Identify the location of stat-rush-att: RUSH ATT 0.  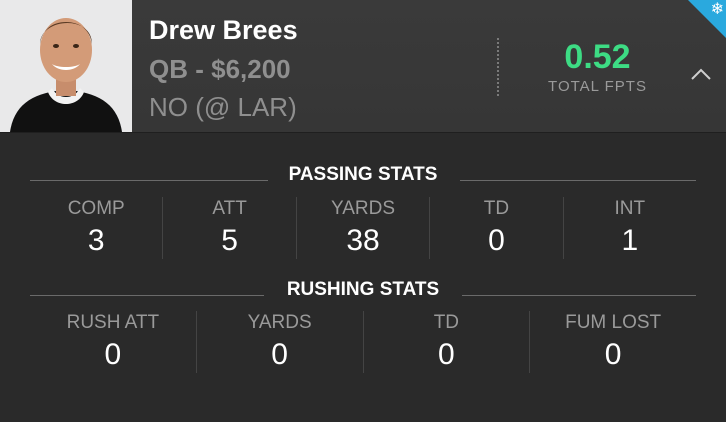
(113, 342).